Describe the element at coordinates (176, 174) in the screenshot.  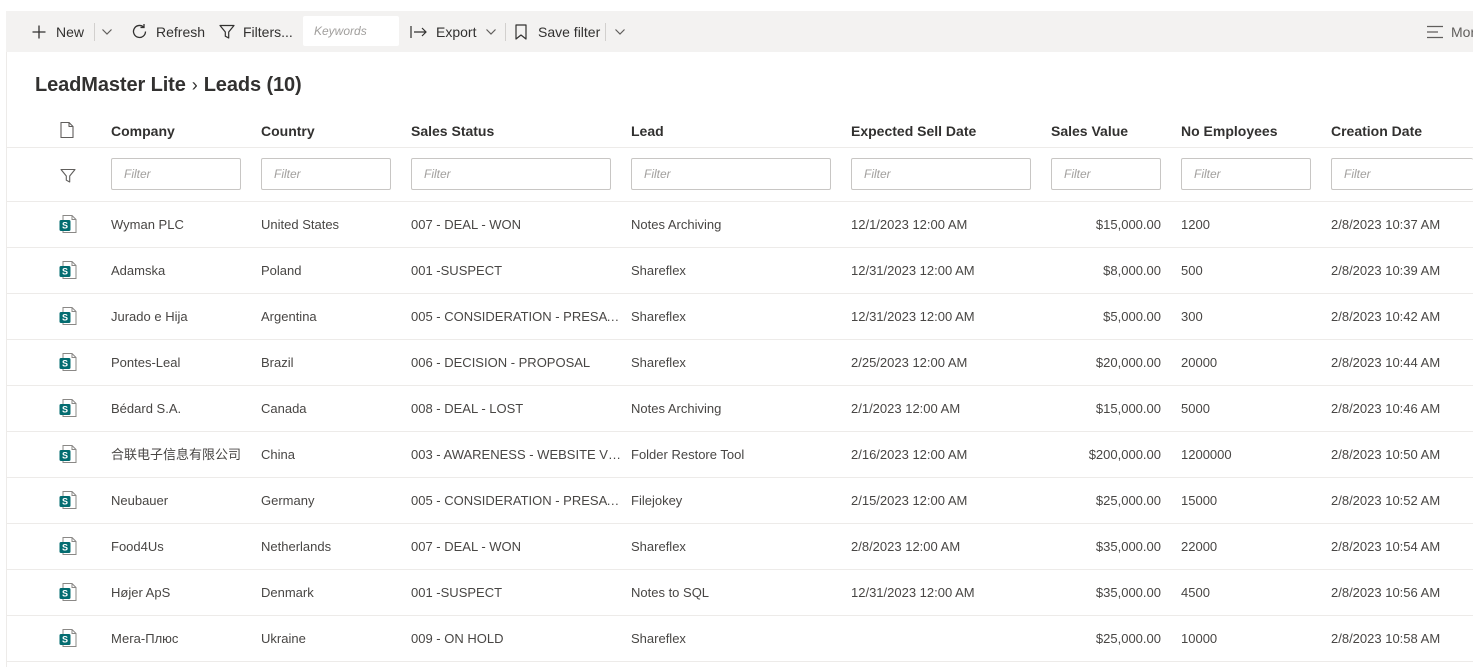
I see `filter-company` at that location.